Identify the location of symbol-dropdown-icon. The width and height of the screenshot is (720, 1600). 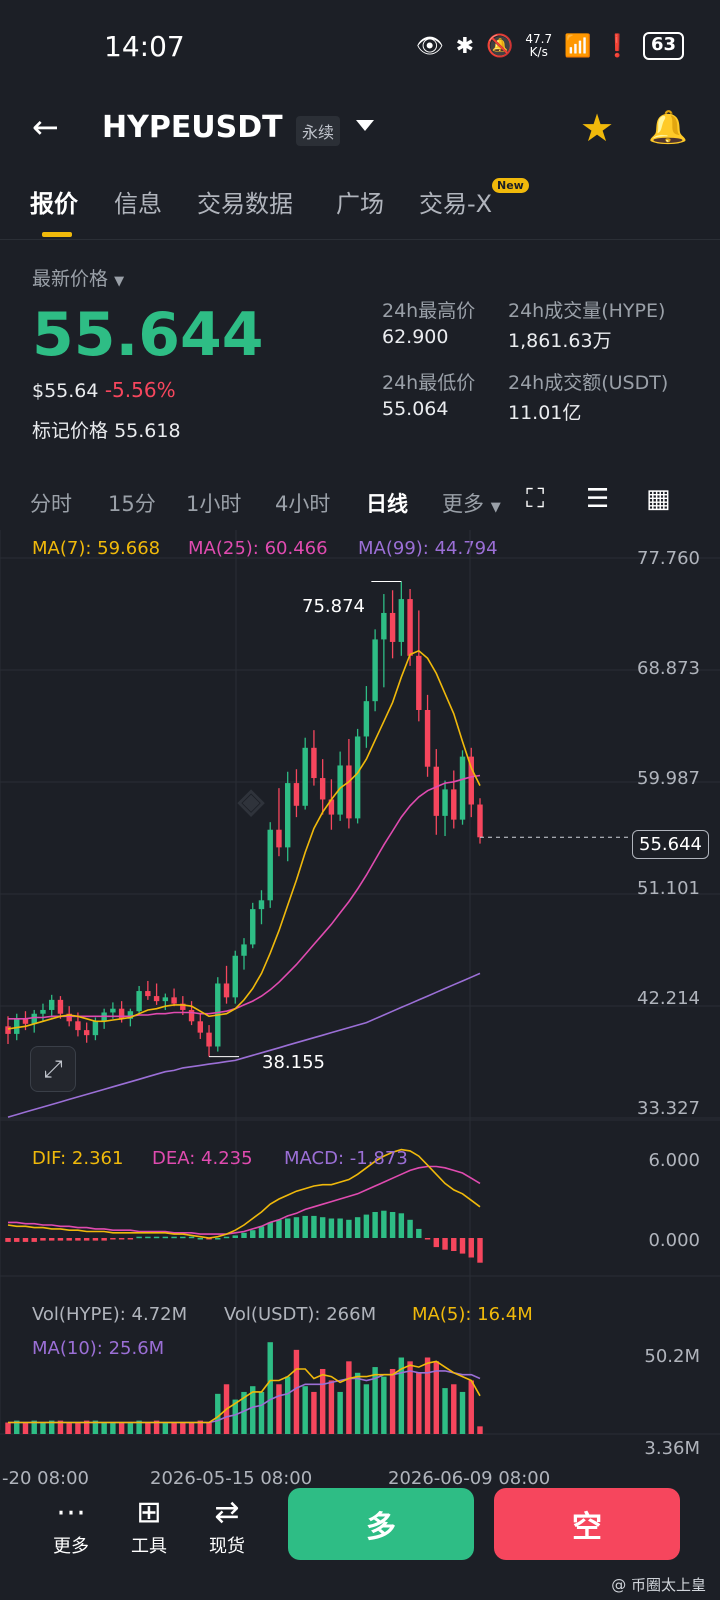
(365, 125).